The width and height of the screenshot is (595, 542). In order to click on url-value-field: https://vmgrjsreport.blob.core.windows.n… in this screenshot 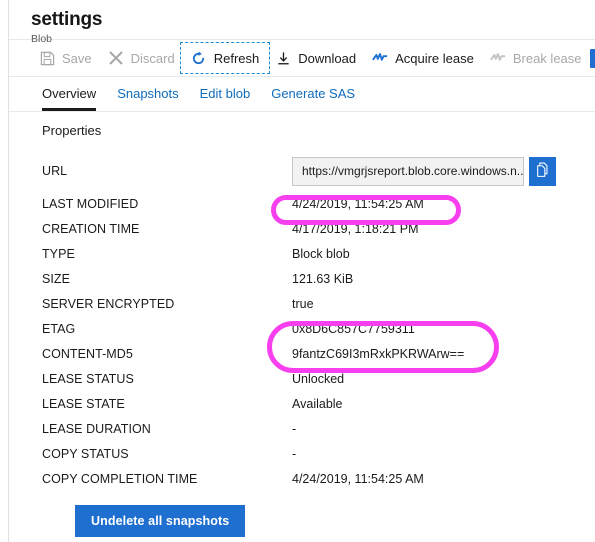, I will do `click(408, 171)`.